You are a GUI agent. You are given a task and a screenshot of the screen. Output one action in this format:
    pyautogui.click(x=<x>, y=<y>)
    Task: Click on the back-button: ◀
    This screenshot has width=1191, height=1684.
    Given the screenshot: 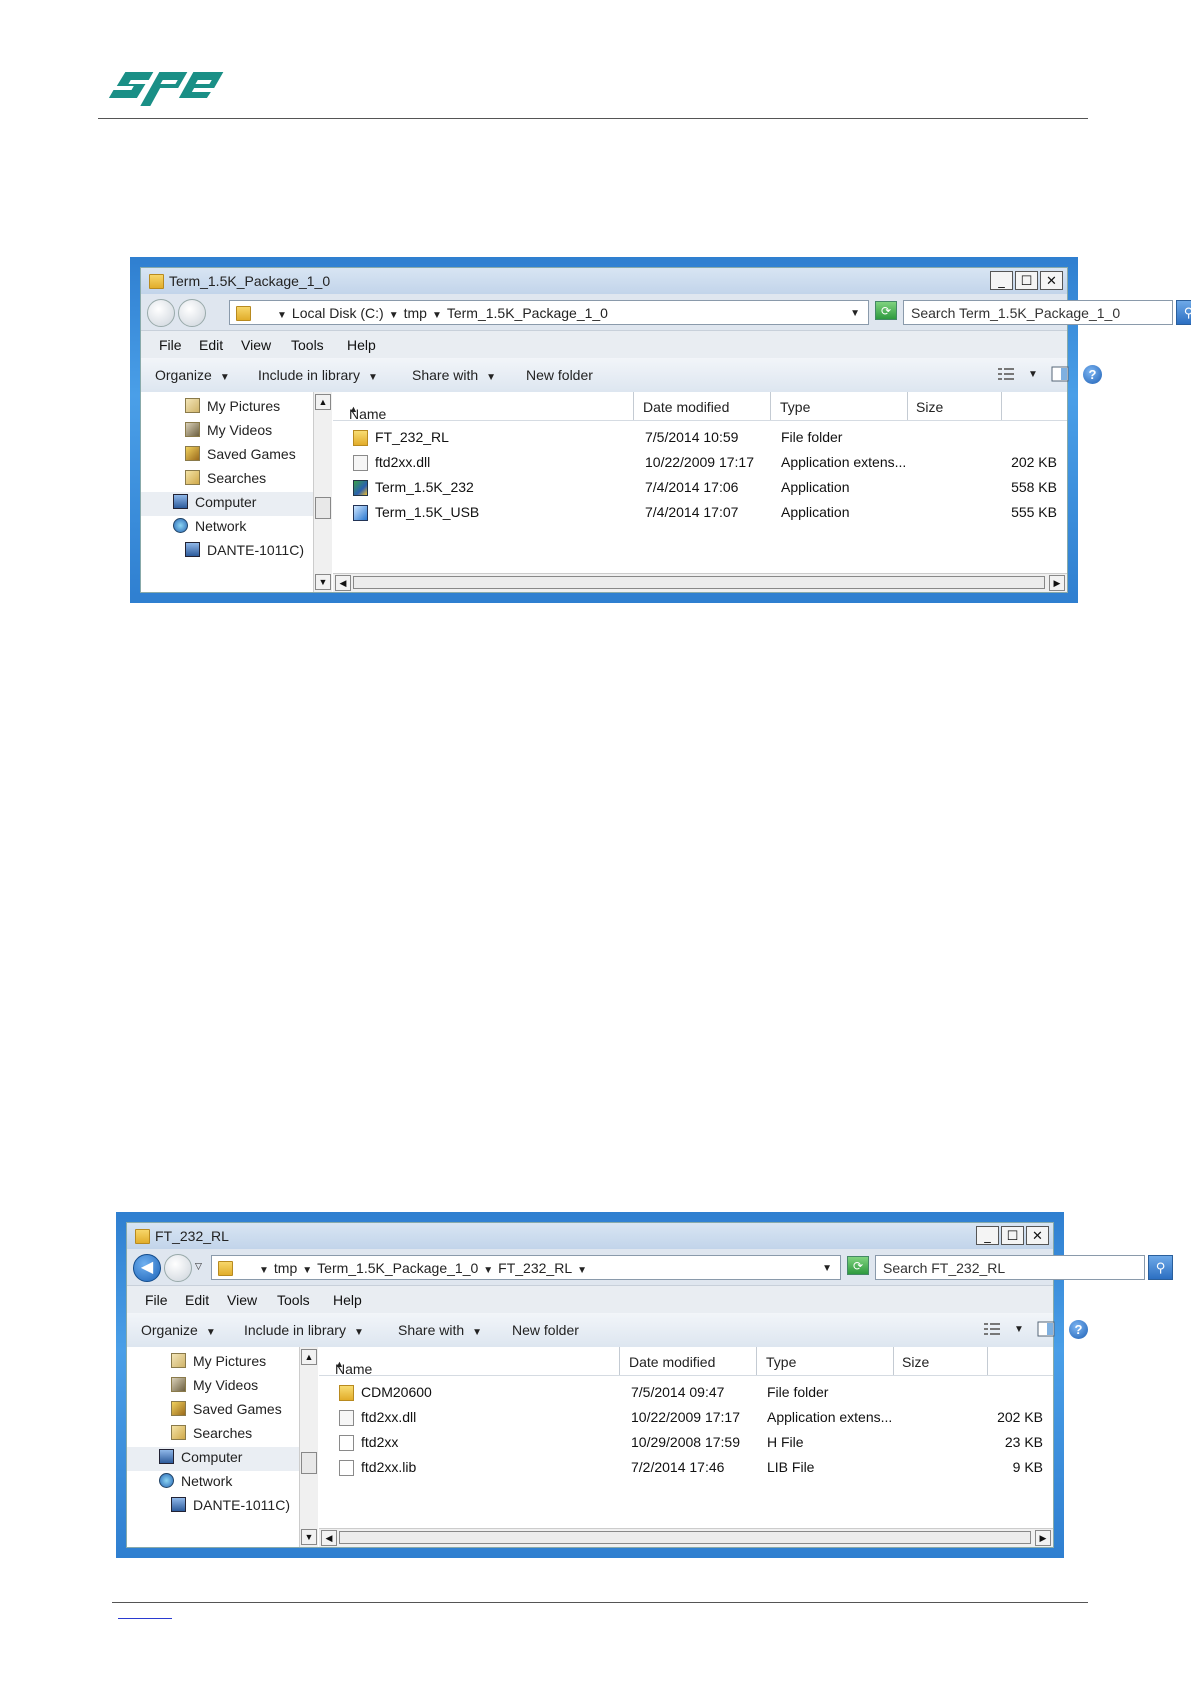 What is the action you would take?
    pyautogui.click(x=147, y=1268)
    